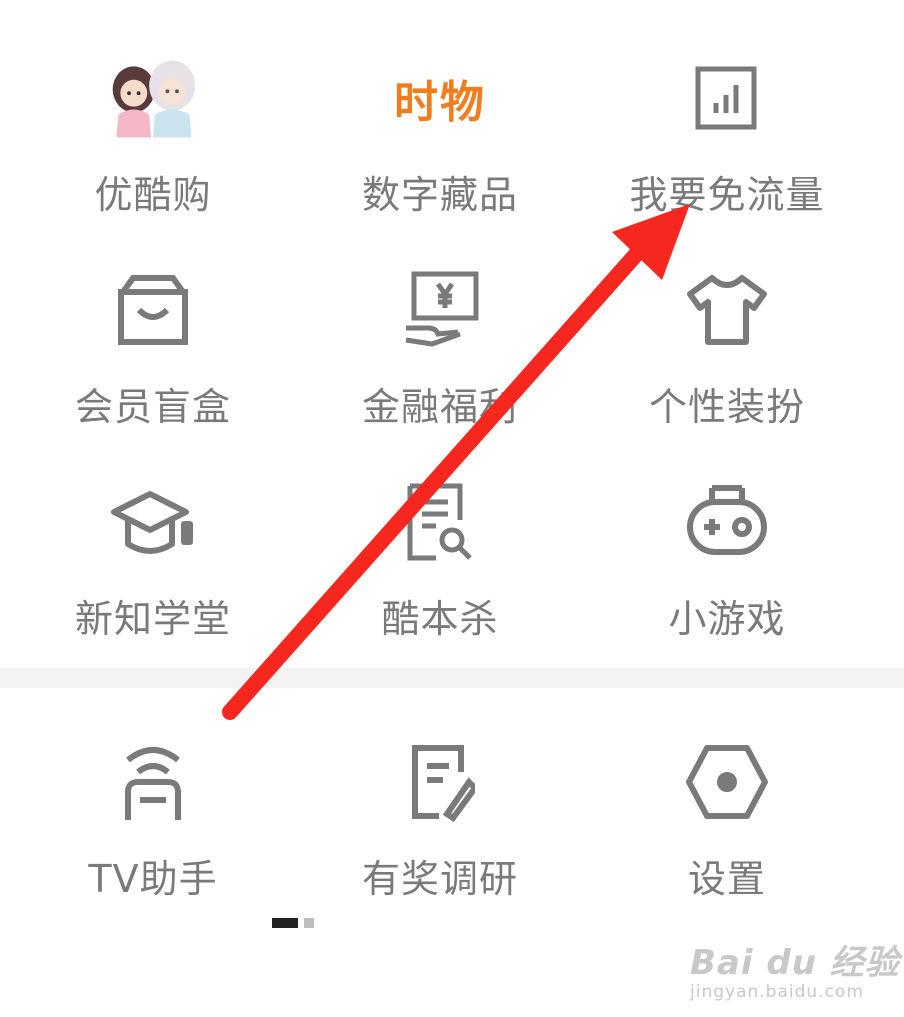  What do you see at coordinates (285, 923) in the screenshot?
I see `page-dot-active` at bounding box center [285, 923].